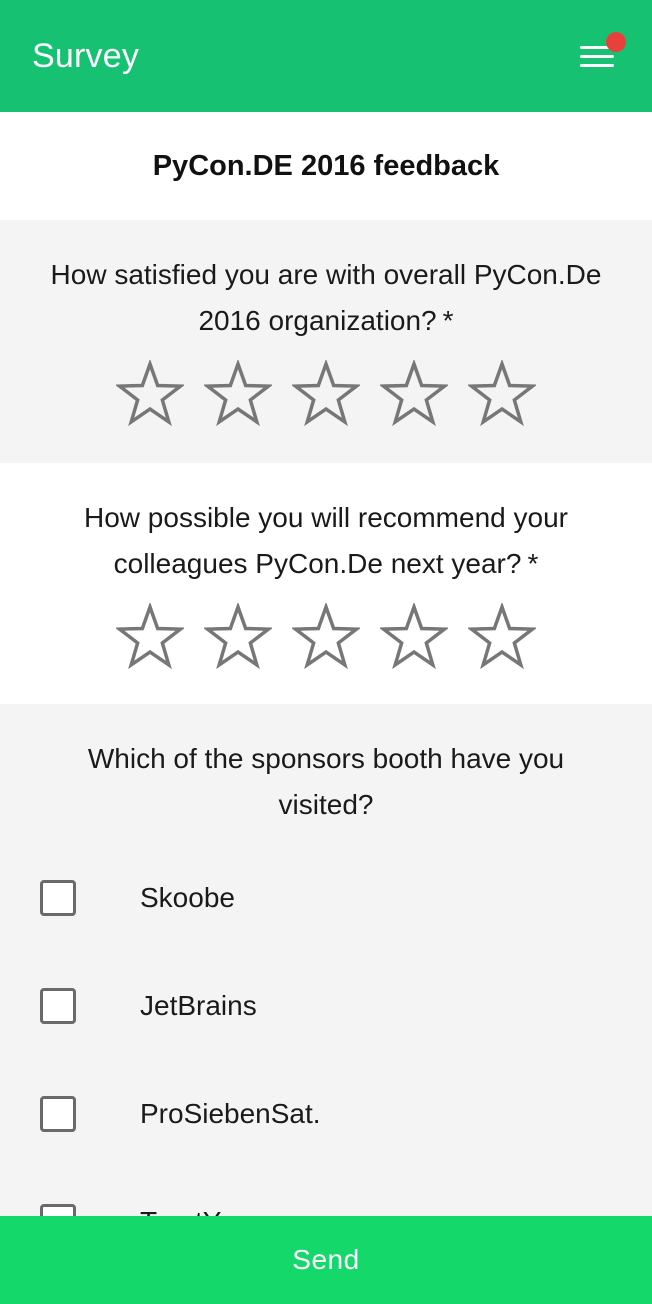 This screenshot has width=652, height=1304. Describe the element at coordinates (230, 1113) in the screenshot. I see `option-label: ProSiebenSat.` at that location.